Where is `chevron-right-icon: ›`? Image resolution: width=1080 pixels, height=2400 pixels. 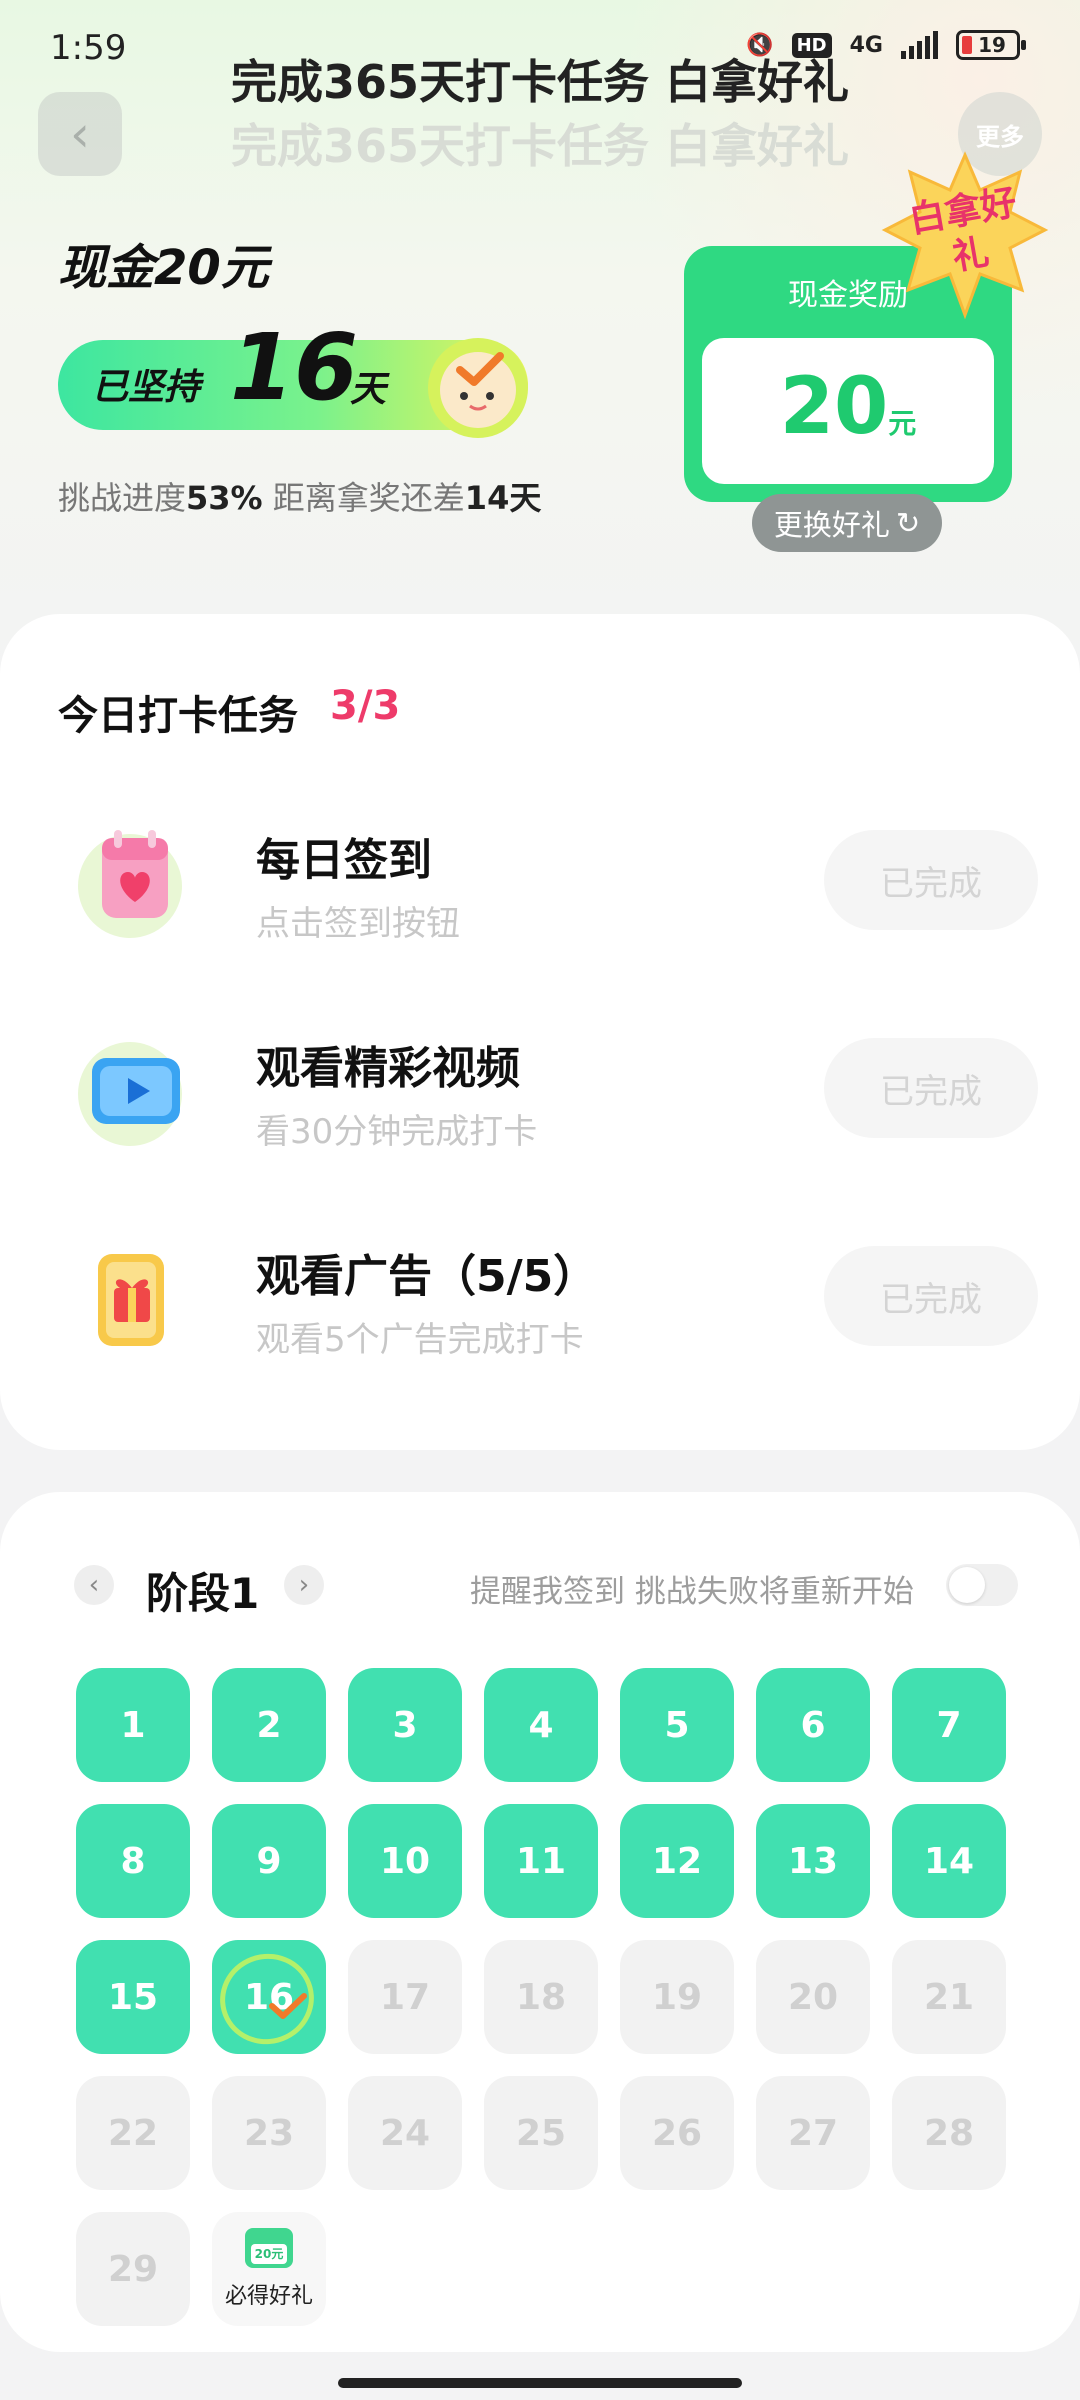 chevron-right-icon: › is located at coordinates (304, 1585).